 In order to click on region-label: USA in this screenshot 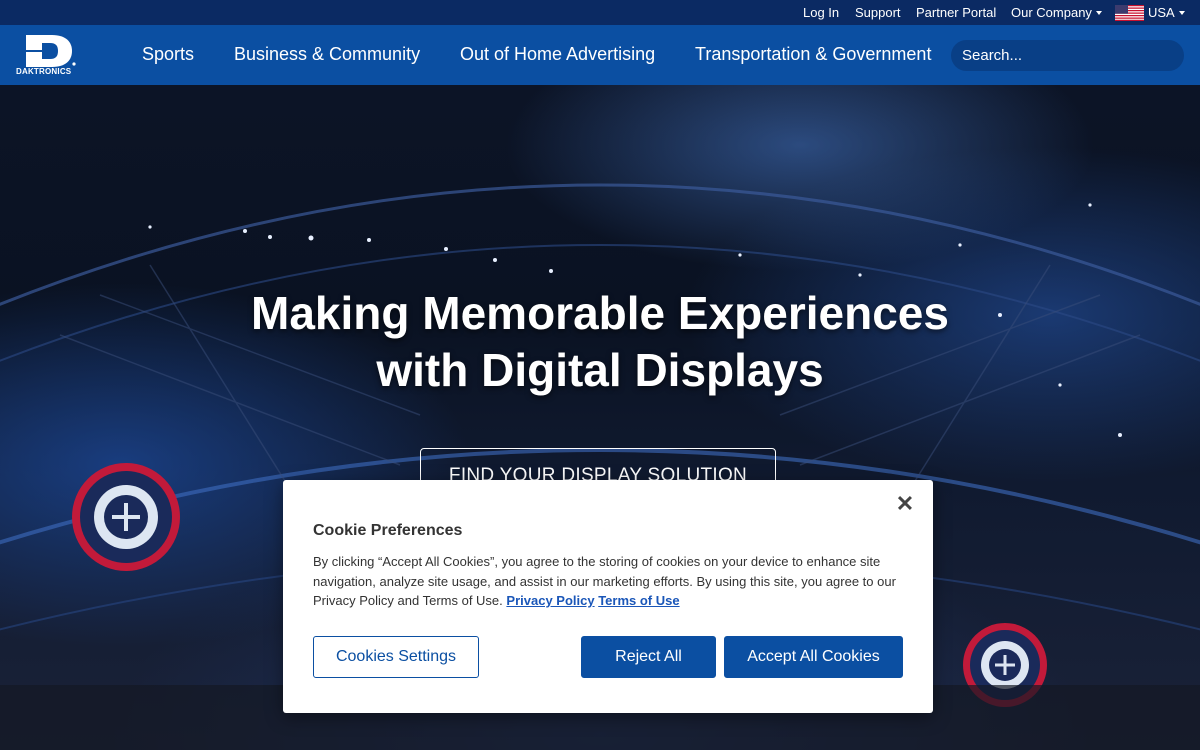, I will do `click(1161, 12)`.